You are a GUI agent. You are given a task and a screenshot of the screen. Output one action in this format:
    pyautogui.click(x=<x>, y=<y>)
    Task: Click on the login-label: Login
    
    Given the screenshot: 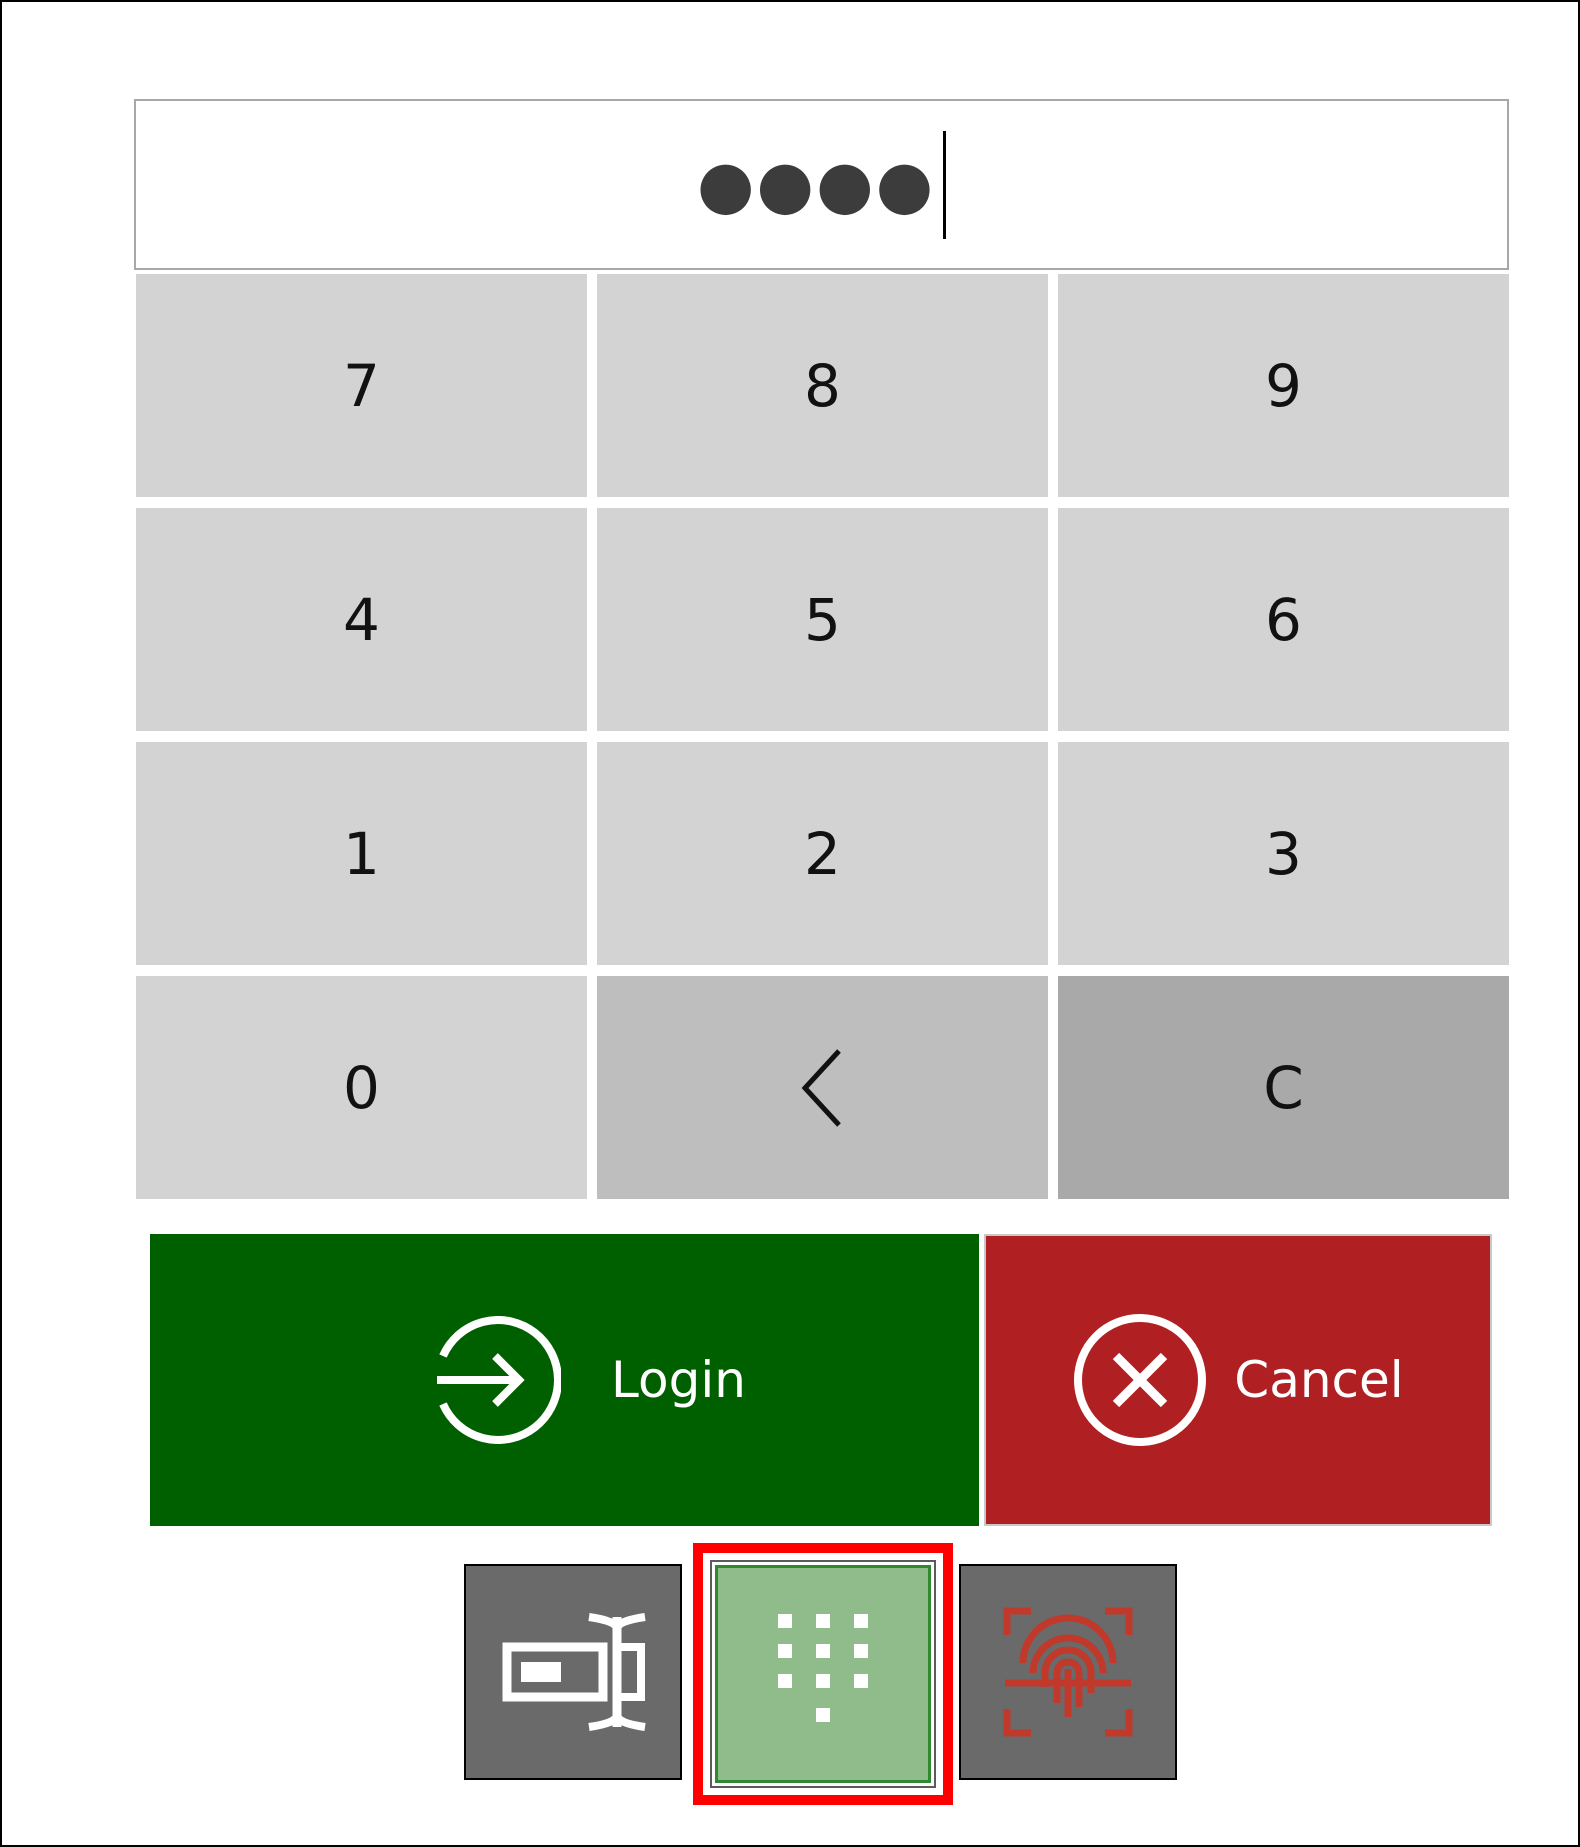 What is the action you would take?
    pyautogui.click(x=678, y=1380)
    